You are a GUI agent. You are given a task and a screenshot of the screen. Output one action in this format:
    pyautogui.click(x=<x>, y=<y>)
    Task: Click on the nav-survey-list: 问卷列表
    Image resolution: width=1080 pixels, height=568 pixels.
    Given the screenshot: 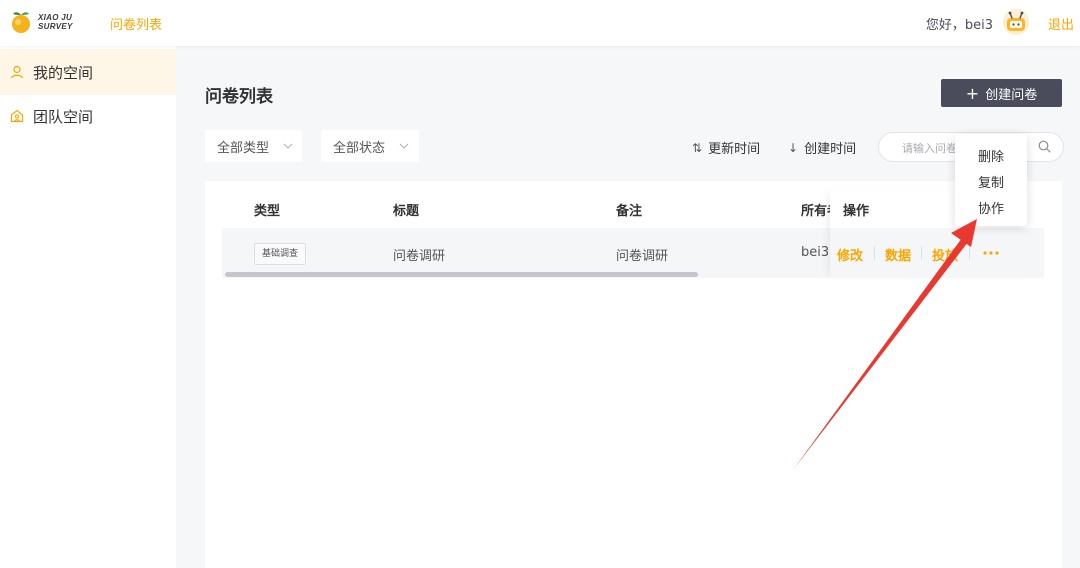 What is the action you would take?
    pyautogui.click(x=136, y=23)
    